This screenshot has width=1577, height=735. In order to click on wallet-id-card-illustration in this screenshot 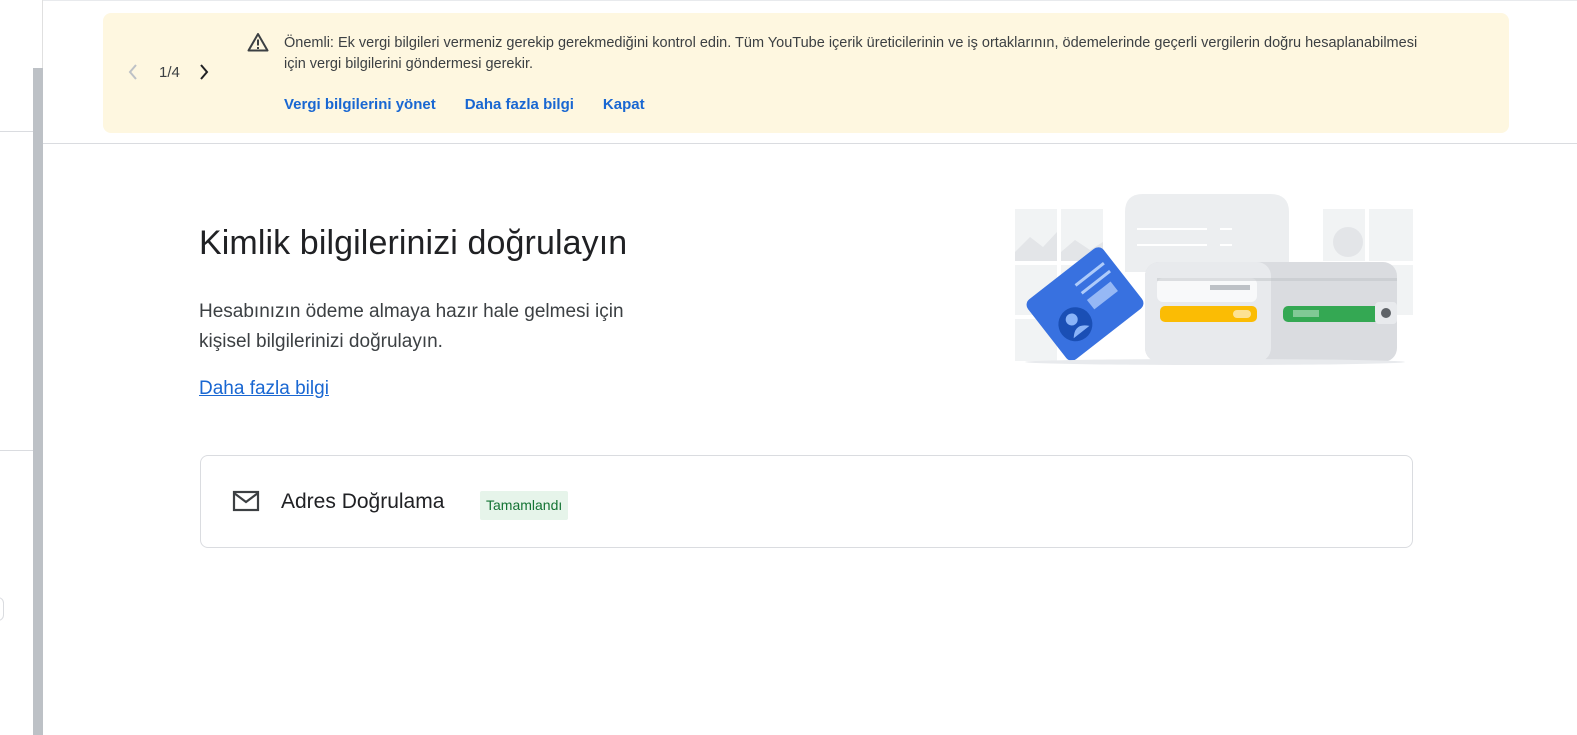, I will do `click(1215, 280)`.